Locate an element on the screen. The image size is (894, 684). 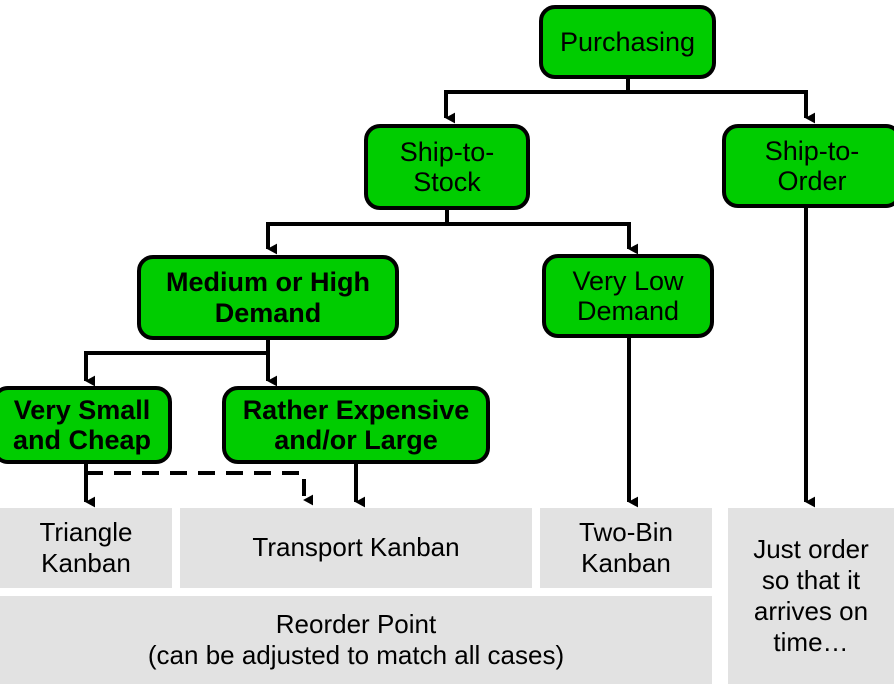
edge-purchasing-to-ship-to-order is located at coordinates (722, 107).